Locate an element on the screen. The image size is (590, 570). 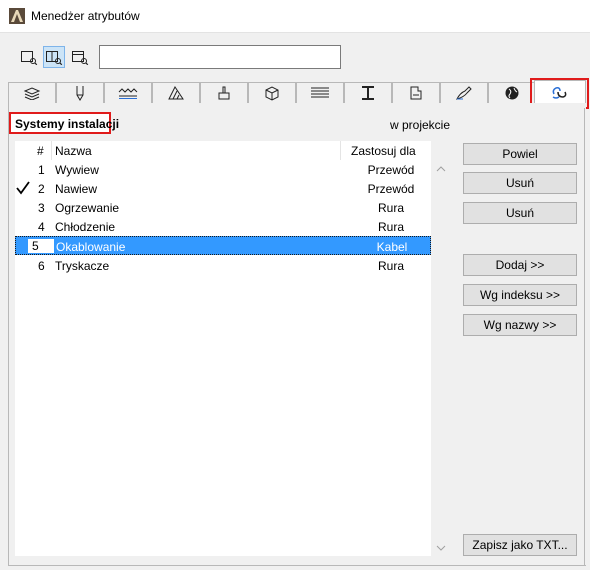
column-header-name: Nazwa is located at coordinates (73, 151).